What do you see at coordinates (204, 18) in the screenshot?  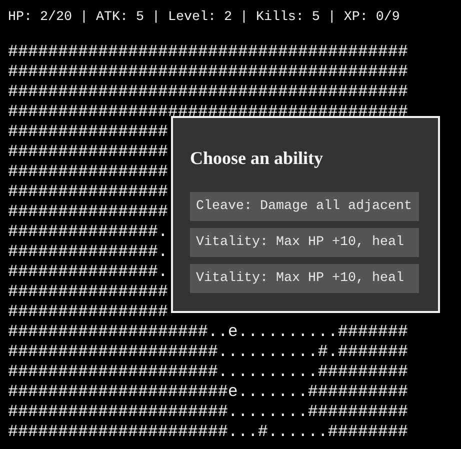 I see `status-line: HP: 2/20 | ATK: 5 | Level: 2 | Kills: 5 | XP: 0/9` at bounding box center [204, 18].